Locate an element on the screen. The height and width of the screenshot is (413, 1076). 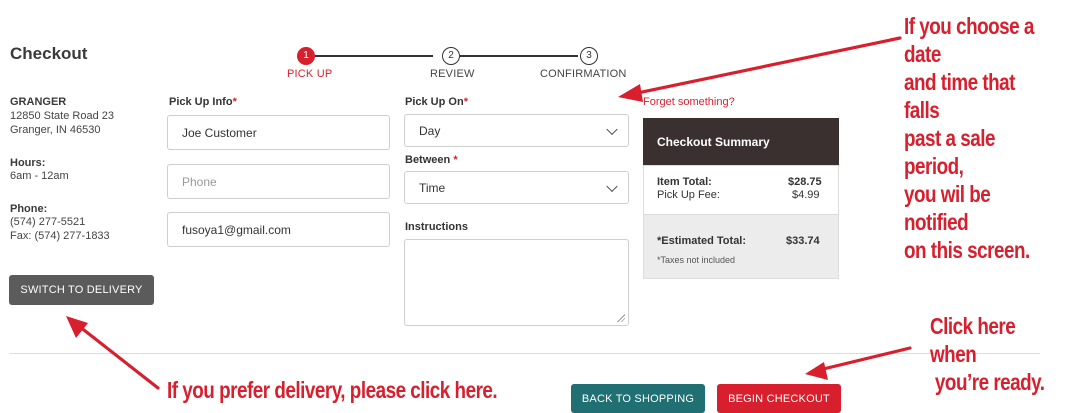
ready-callout: Click here when you’re ready. is located at coordinates (987, 354).